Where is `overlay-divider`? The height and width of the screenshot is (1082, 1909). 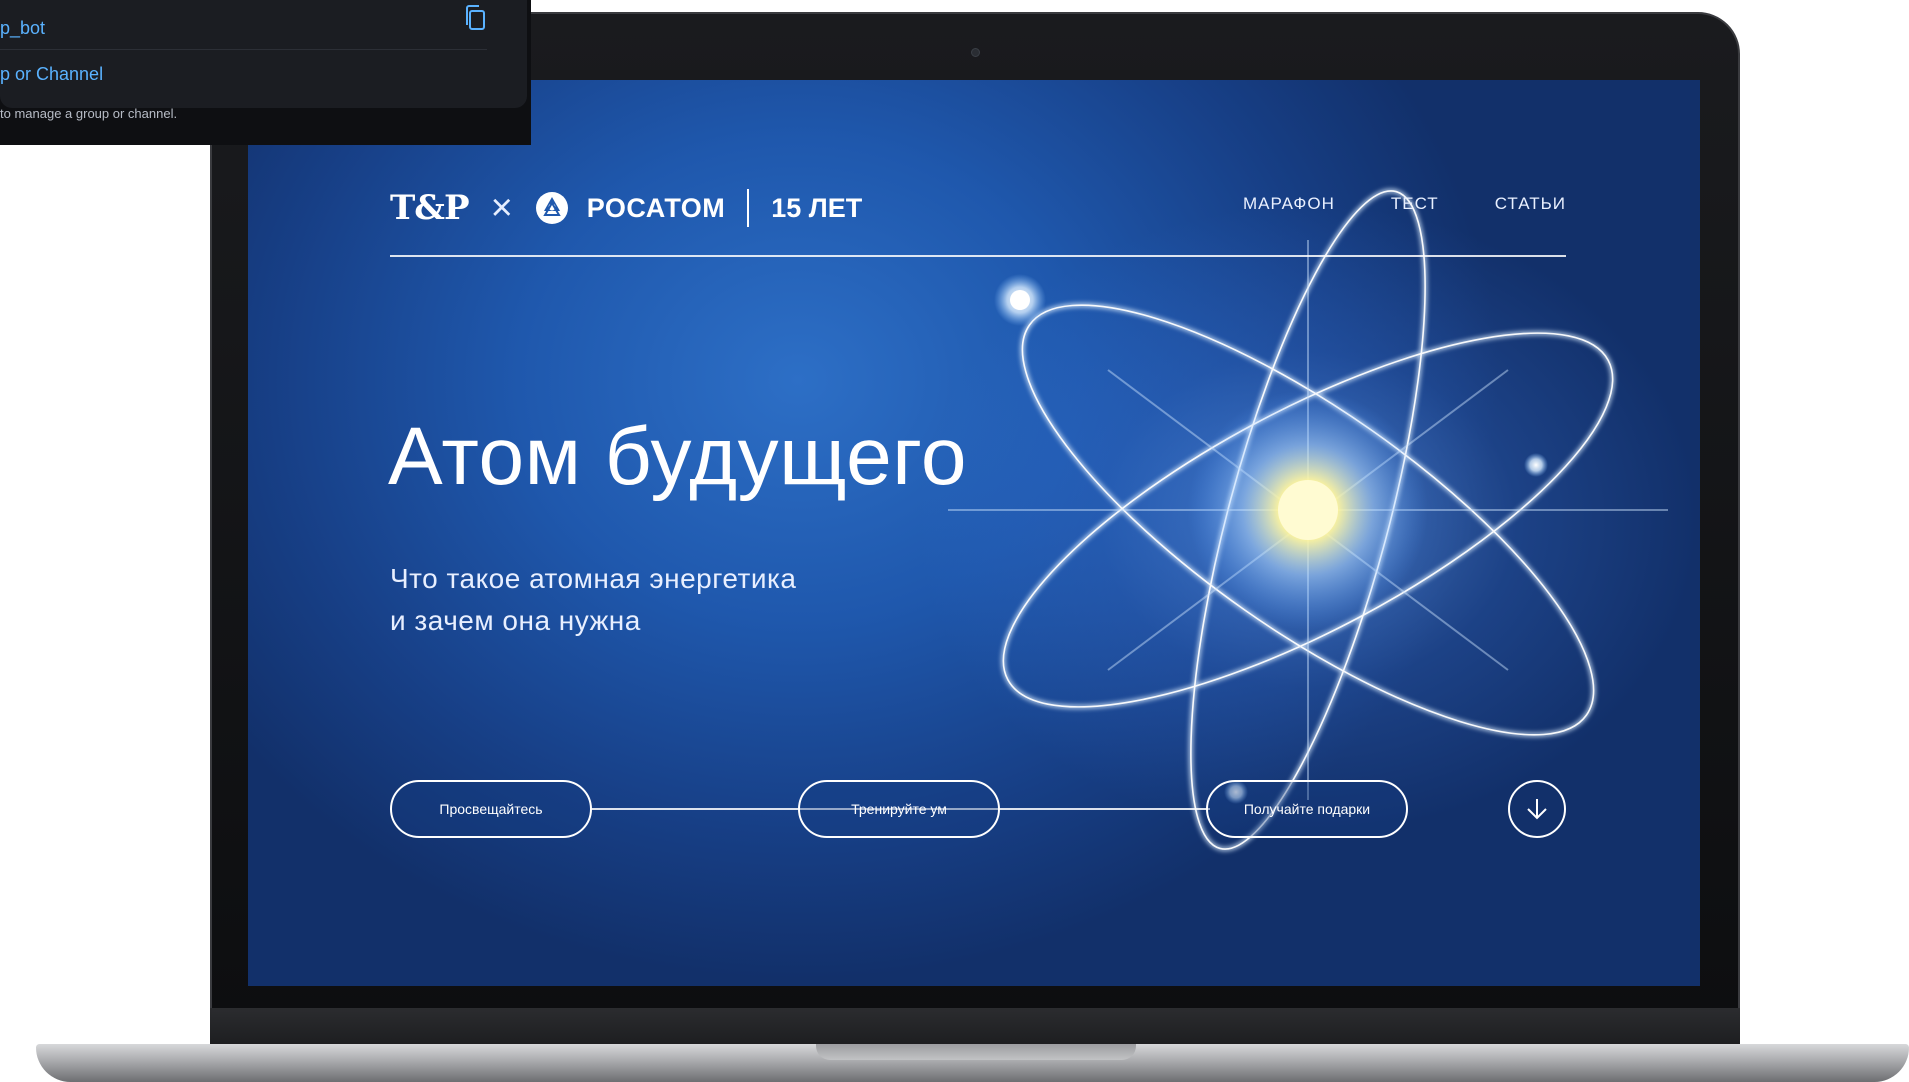
overlay-divider is located at coordinates (243, 49).